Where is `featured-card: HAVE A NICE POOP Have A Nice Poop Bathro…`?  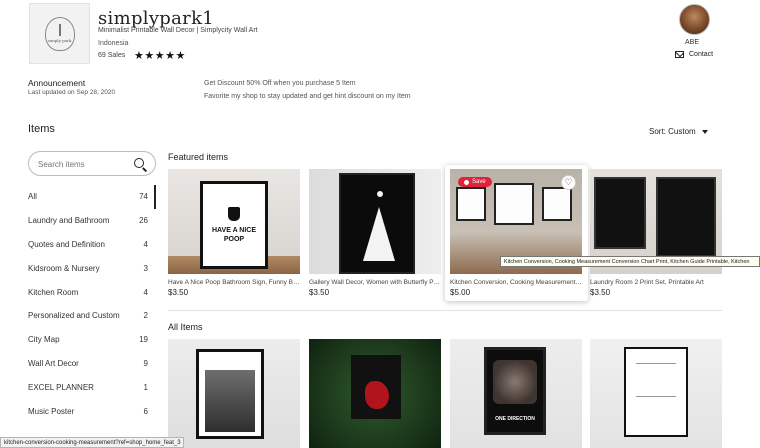 featured-card: HAVE A NICE POOP Have A Nice Poop Bathro… is located at coordinates (234, 233).